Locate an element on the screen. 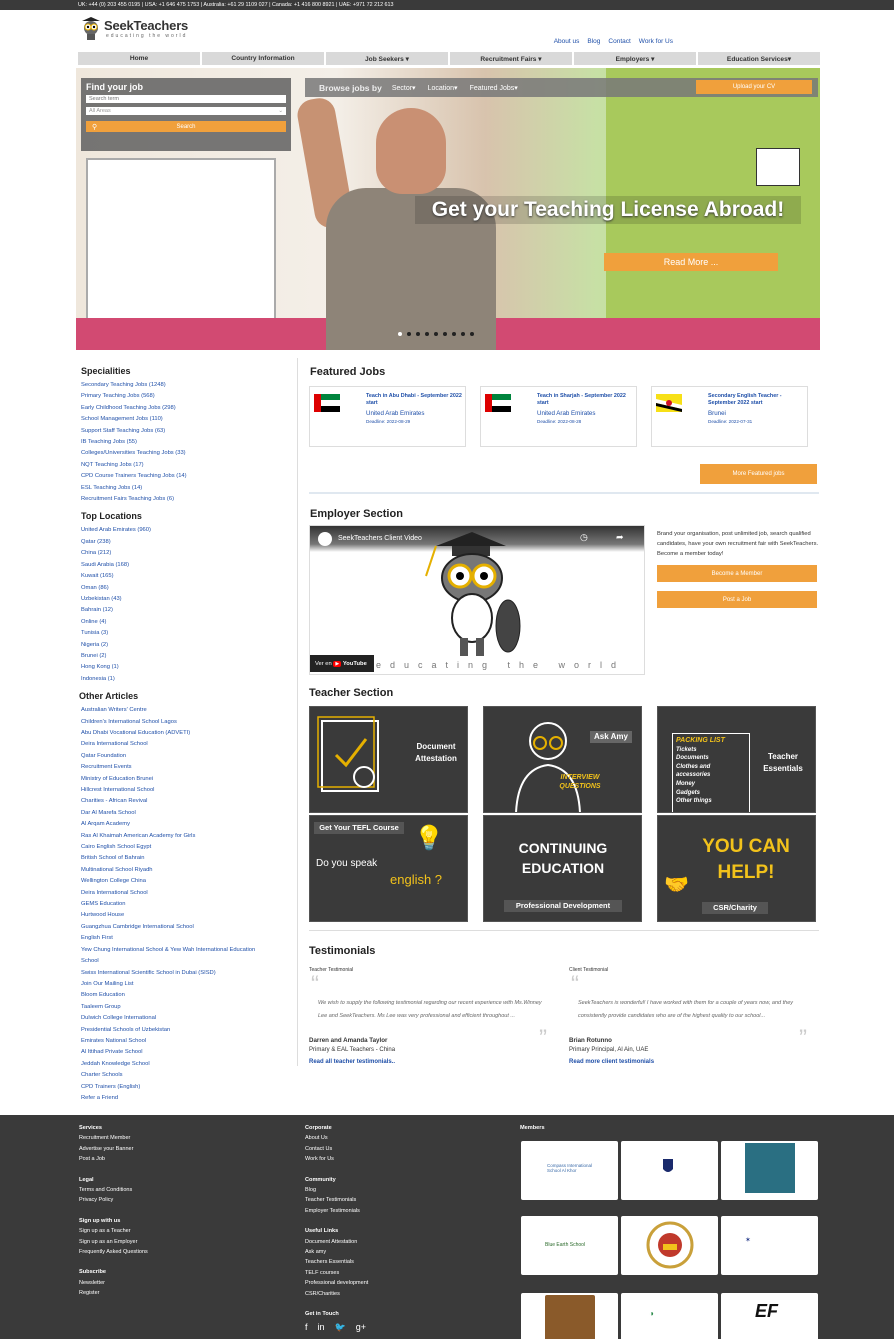  article-link: Dulwich College International is located at coordinates (187, 1018).